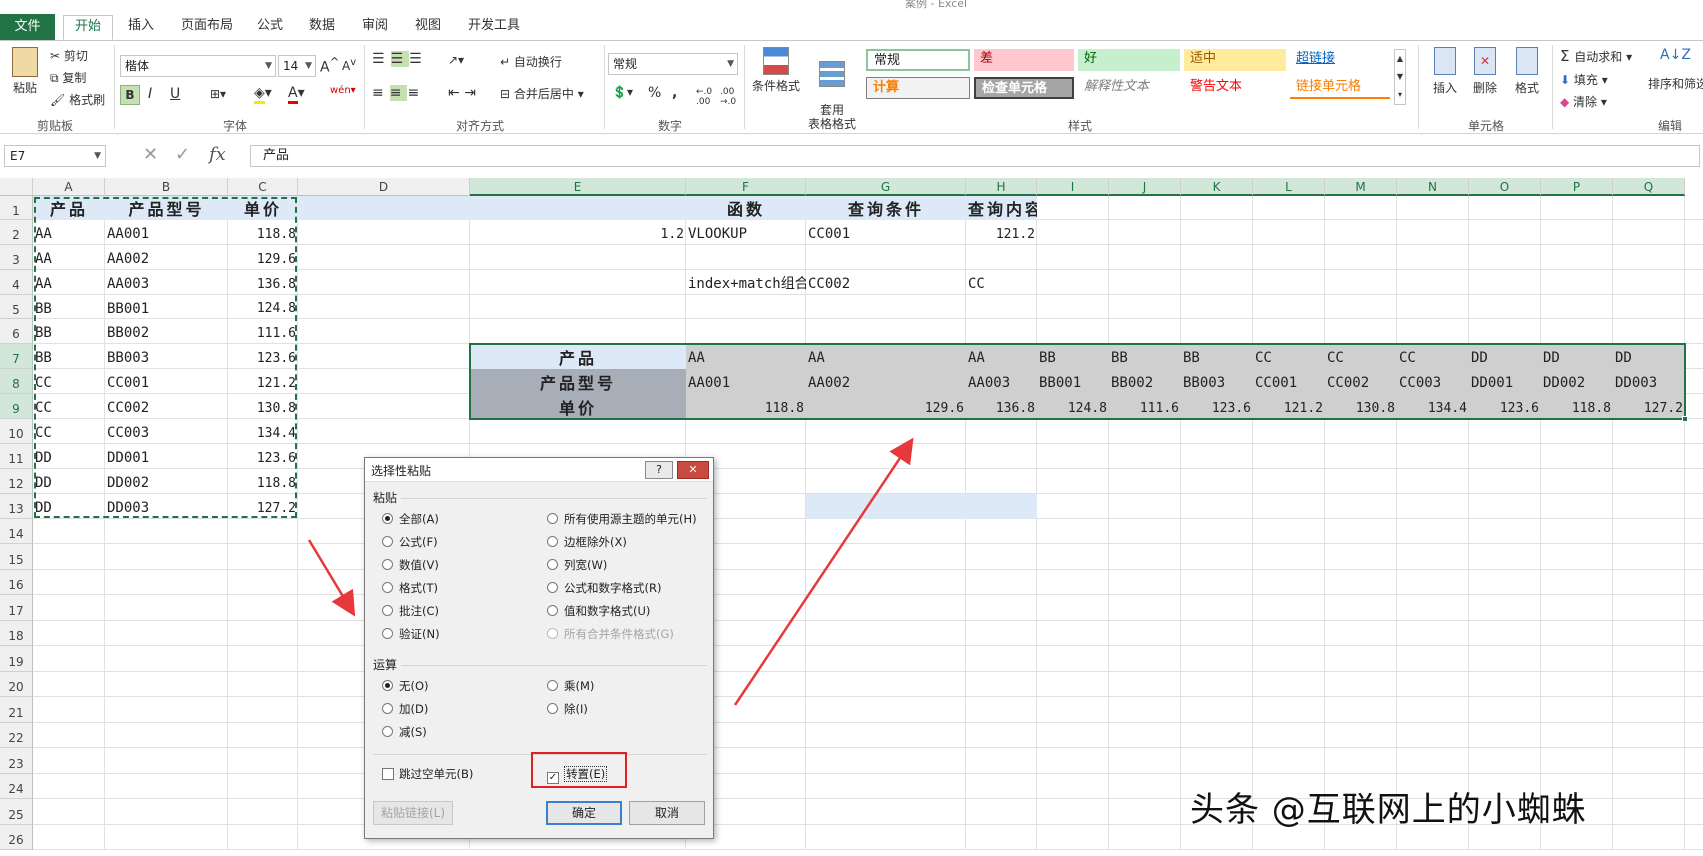  I want to click on cancel-button: 取消, so click(667, 813).